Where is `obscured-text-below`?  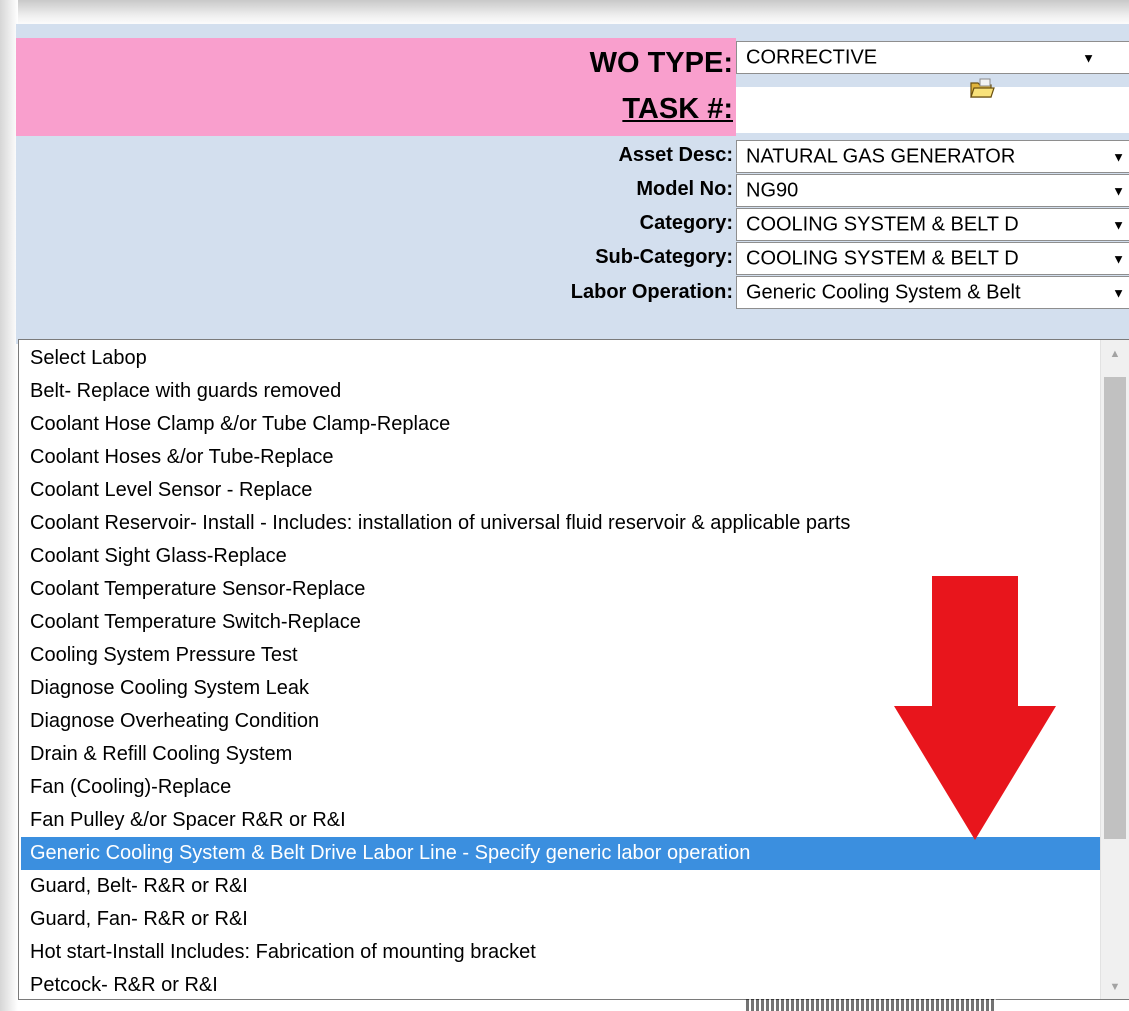 obscured-text-below is located at coordinates (871, 1005).